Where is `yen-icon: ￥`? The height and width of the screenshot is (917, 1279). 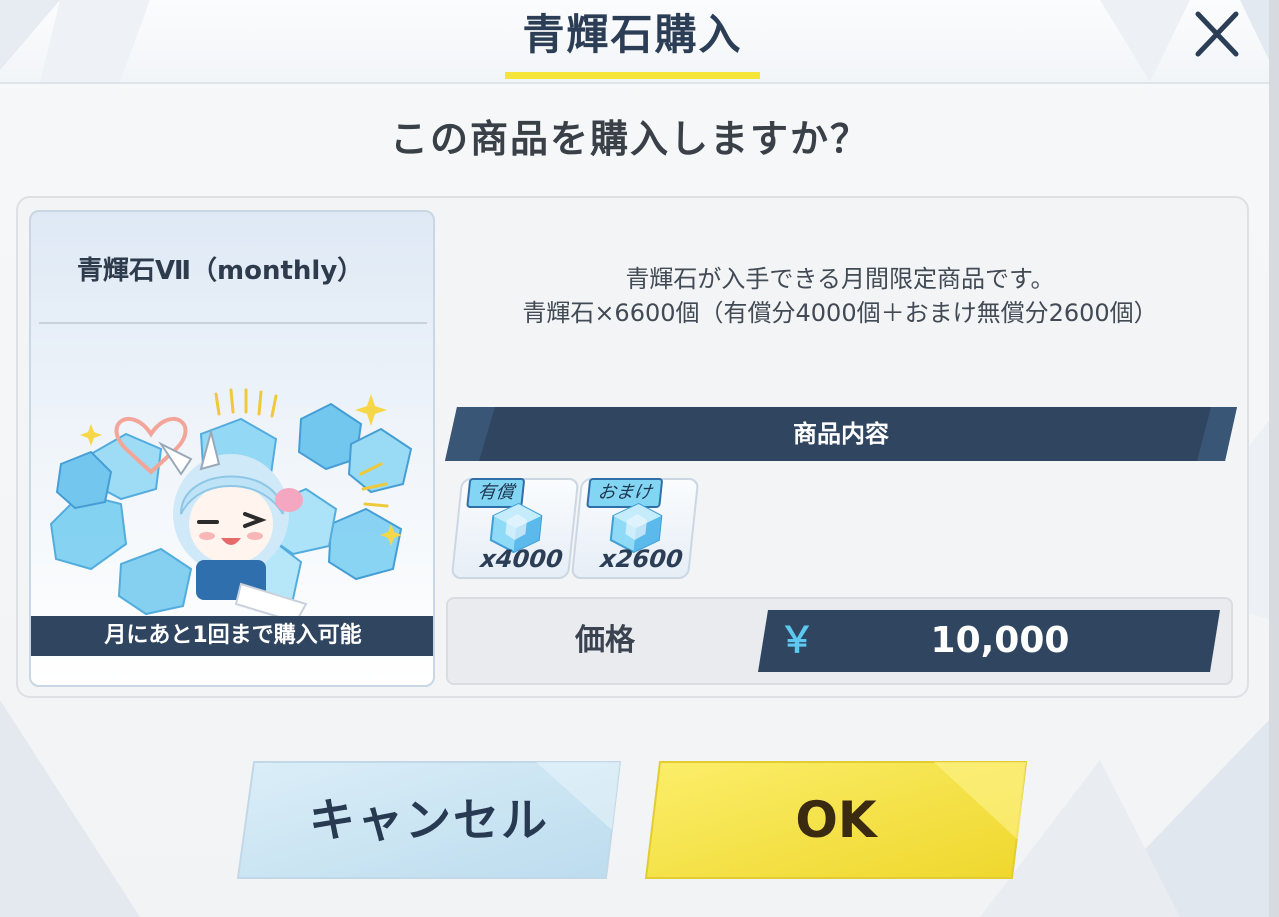
yen-icon: ￥ is located at coordinates (797, 640).